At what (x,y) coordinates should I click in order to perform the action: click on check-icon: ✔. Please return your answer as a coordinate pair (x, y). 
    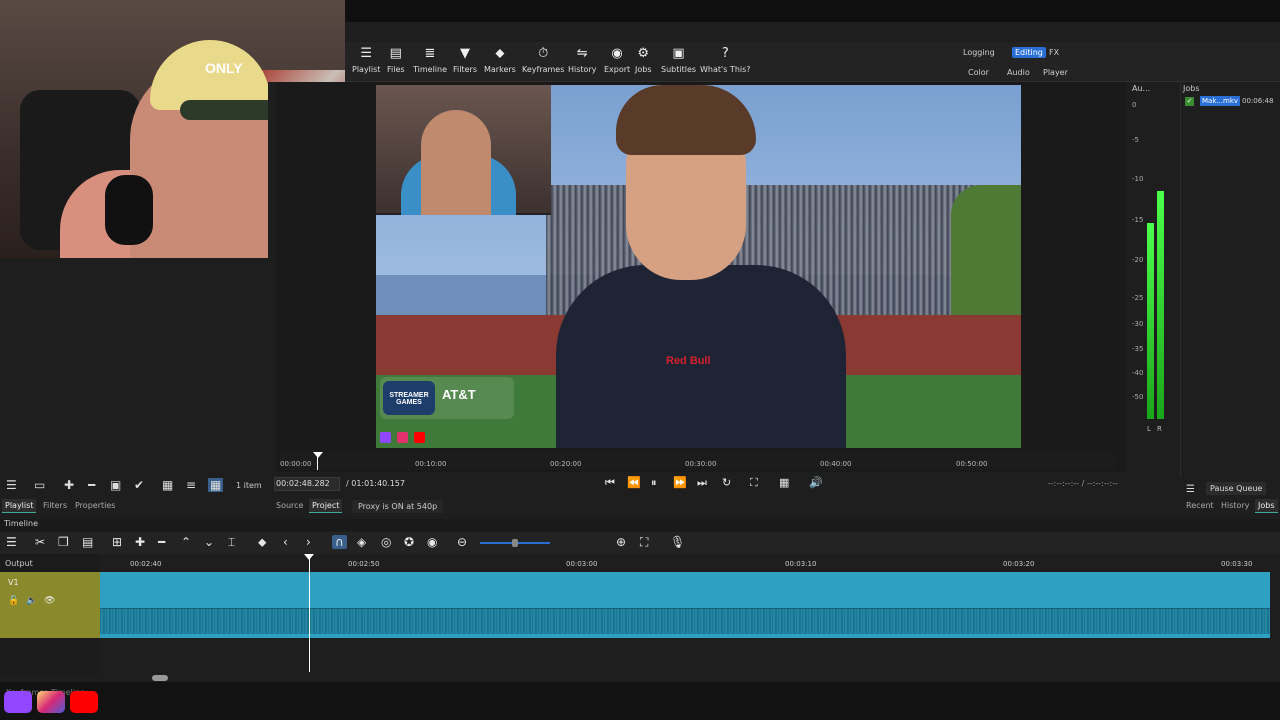
    Looking at the image, I should click on (139, 485).